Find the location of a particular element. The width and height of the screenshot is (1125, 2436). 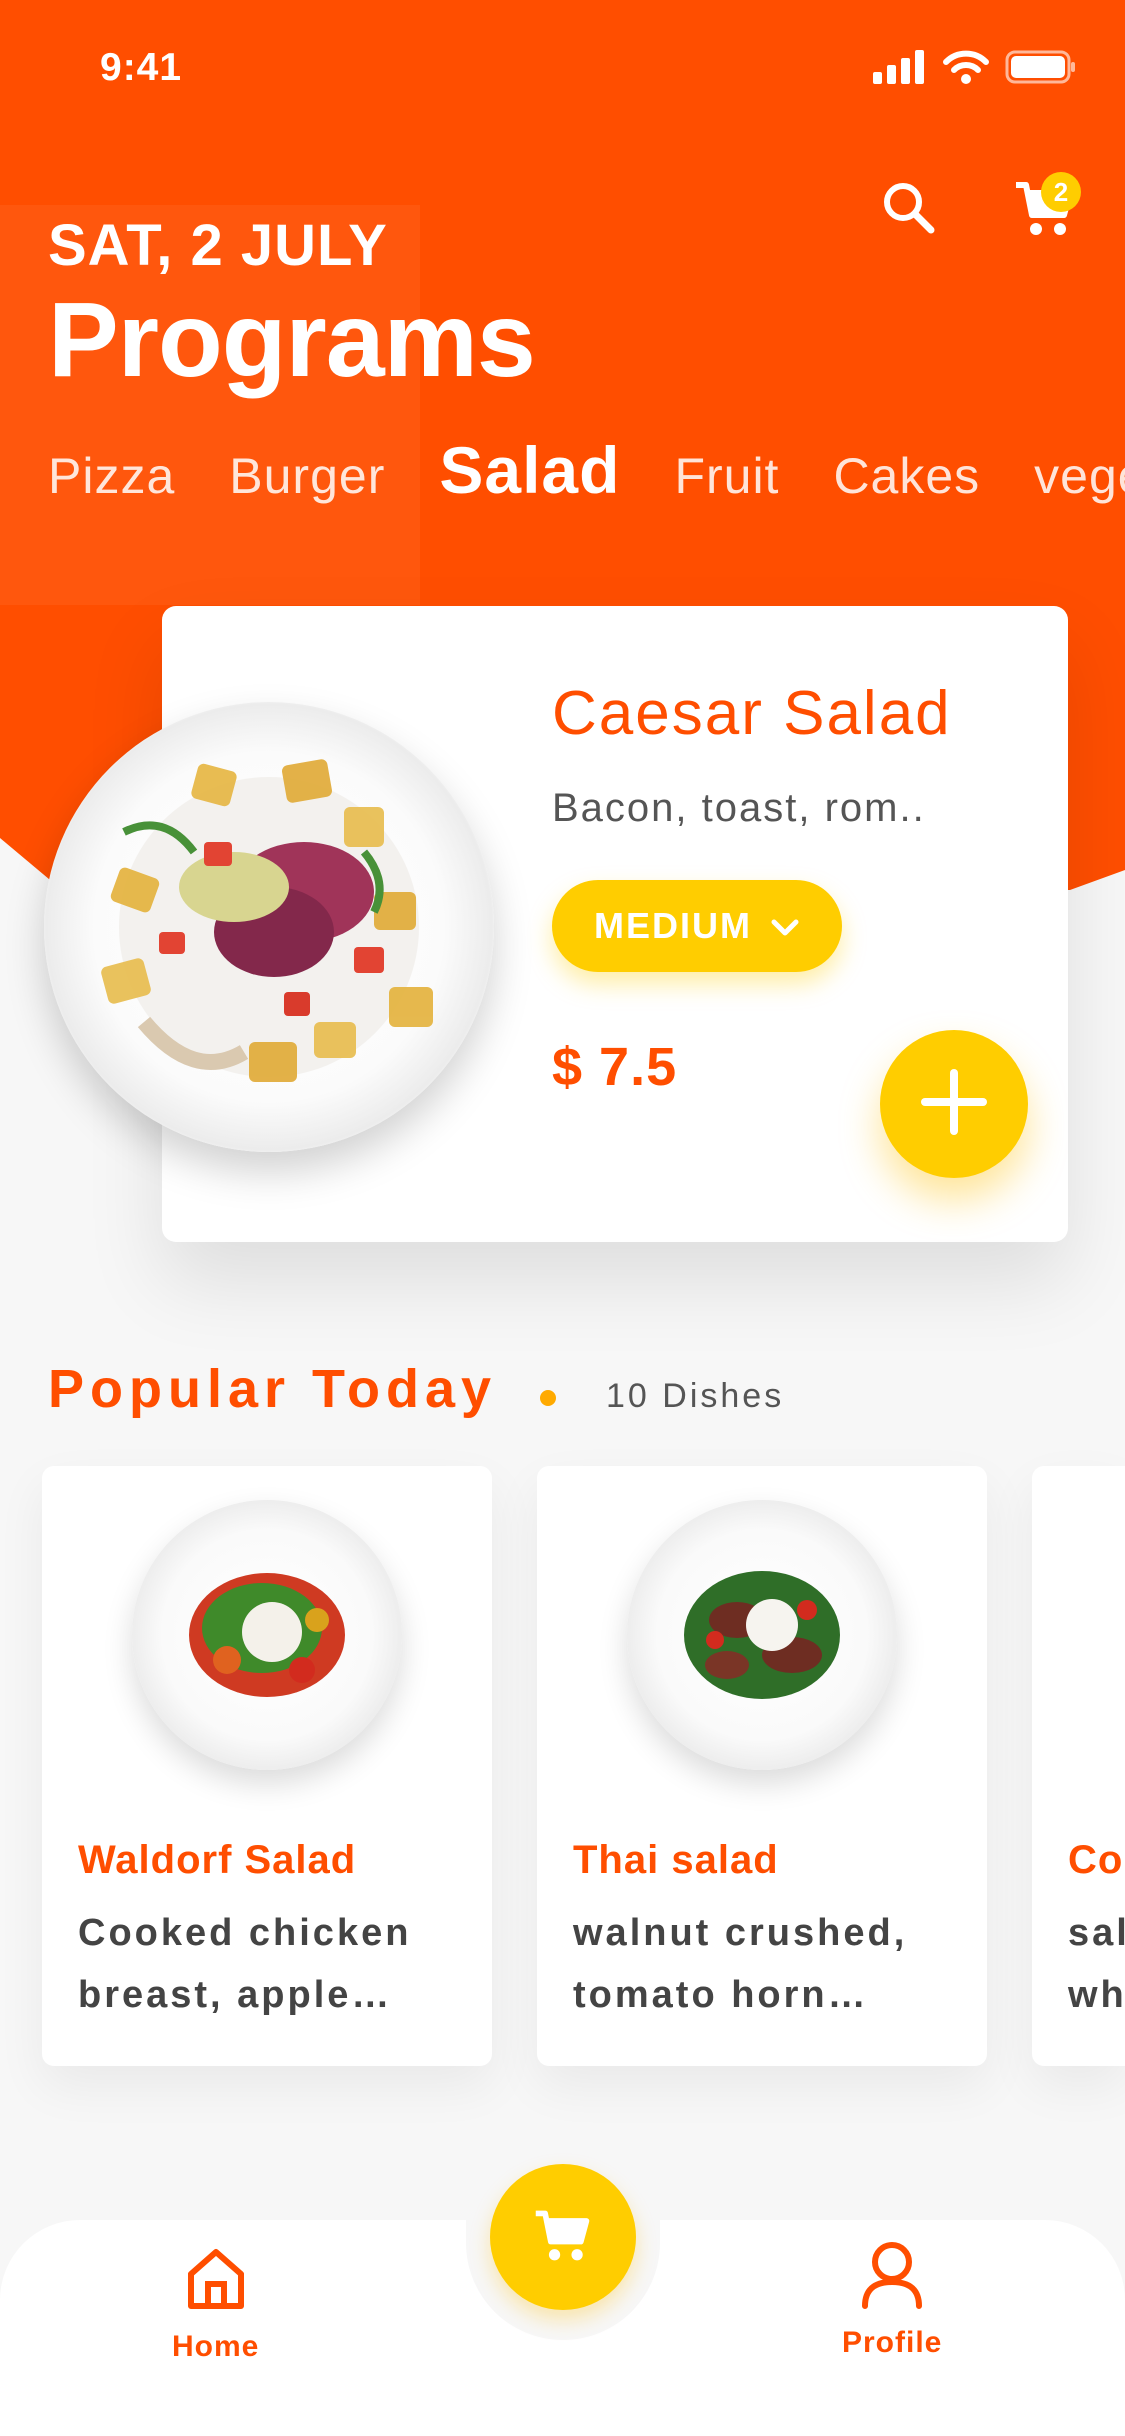

dish-description-line: Cooked chicken is located at coordinates (245, 1933).